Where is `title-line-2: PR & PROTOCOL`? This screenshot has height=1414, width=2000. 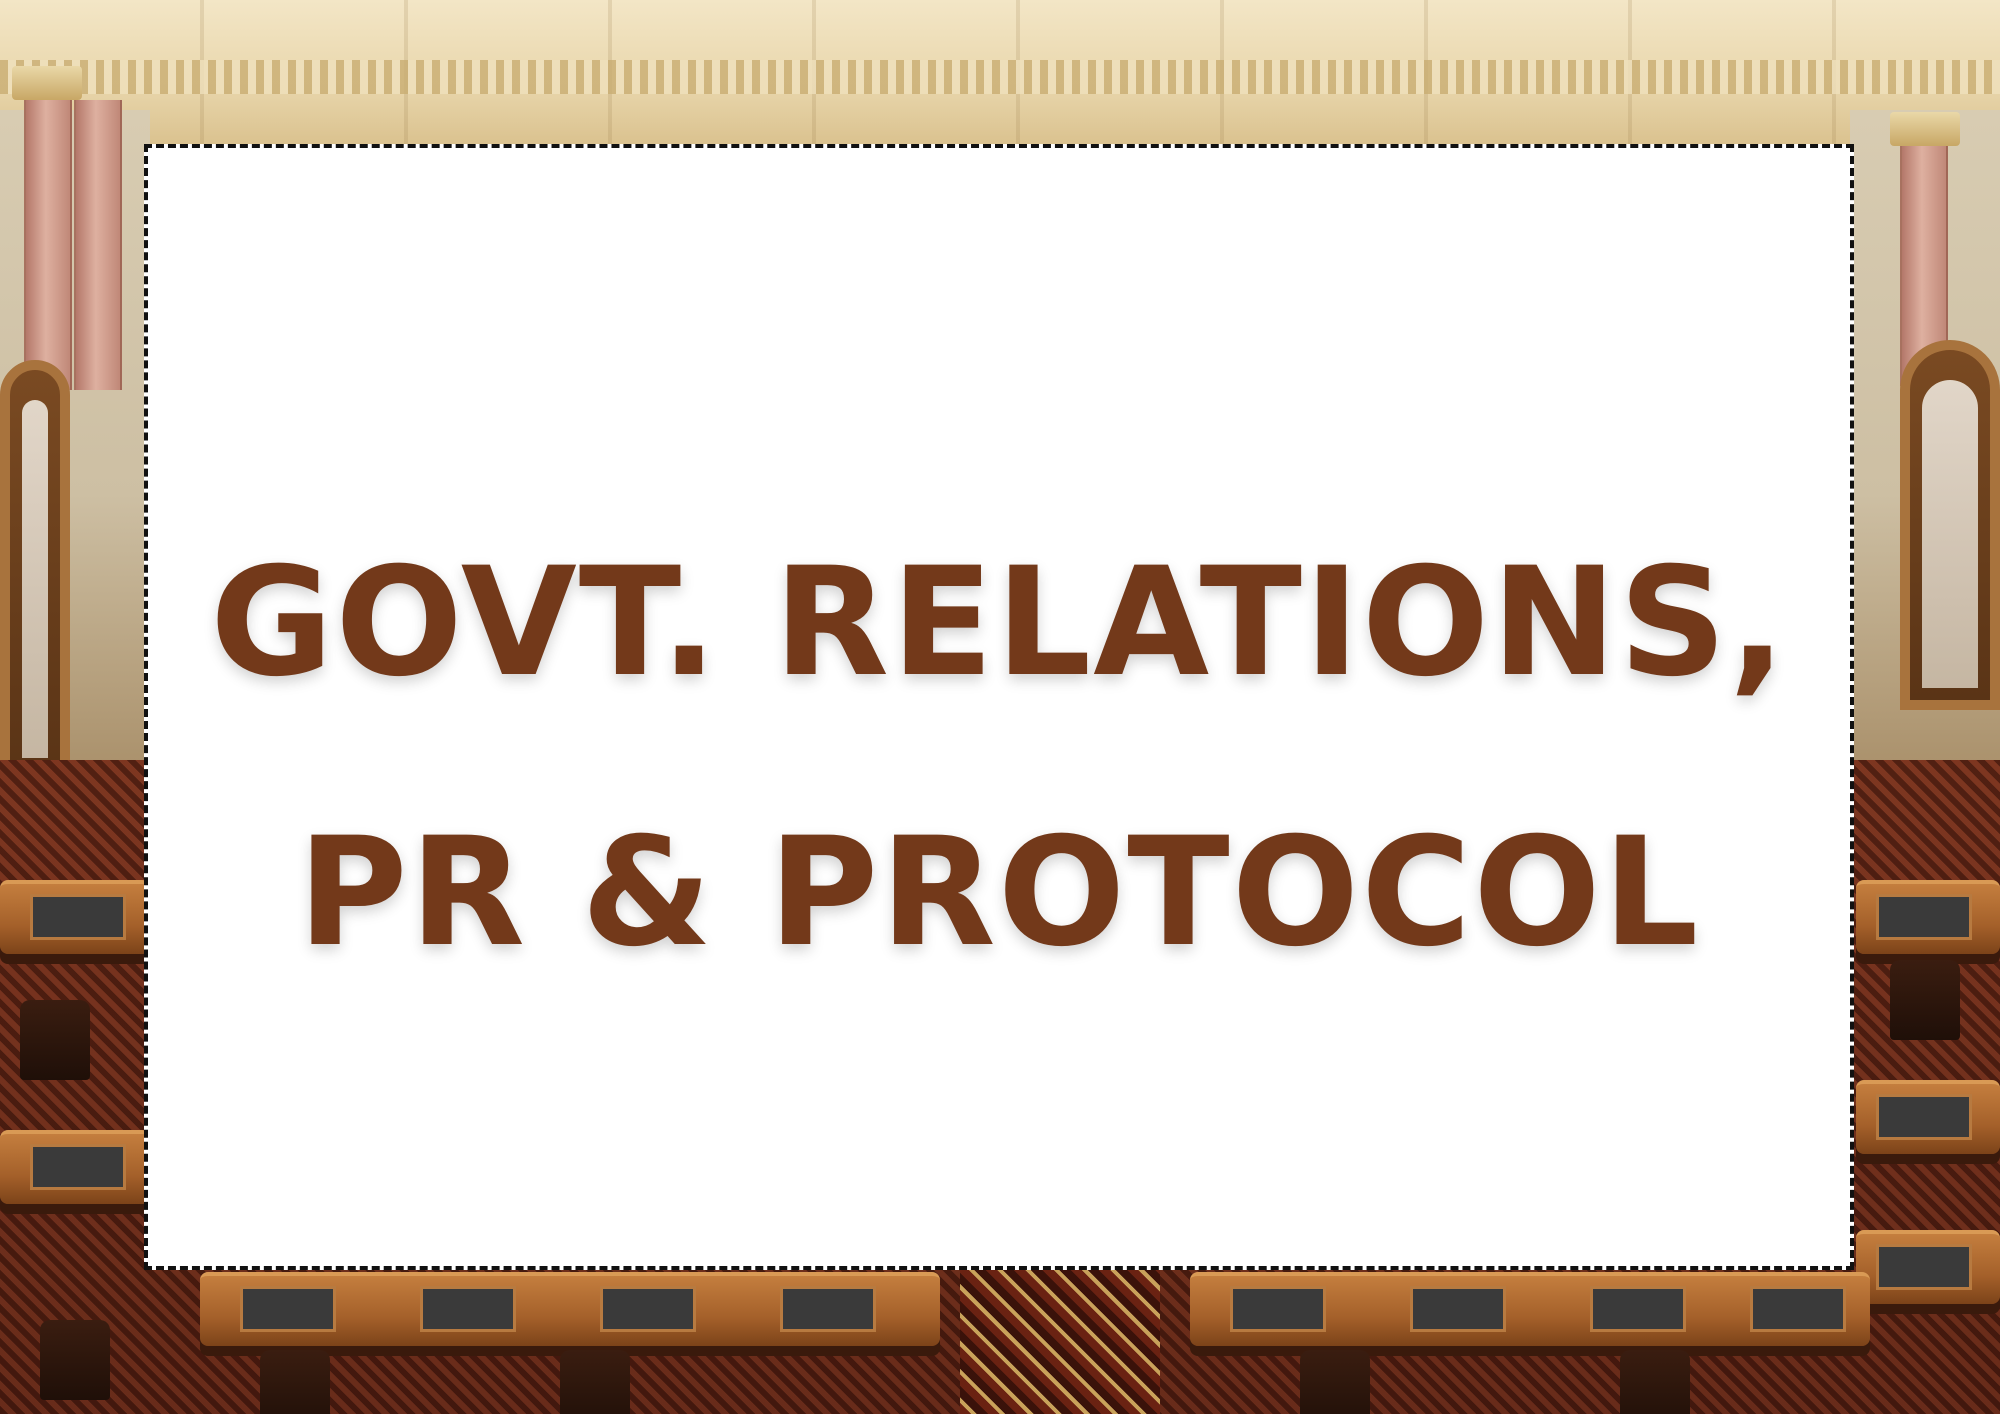 title-line-2: PR & PROTOCOL is located at coordinates (999, 893).